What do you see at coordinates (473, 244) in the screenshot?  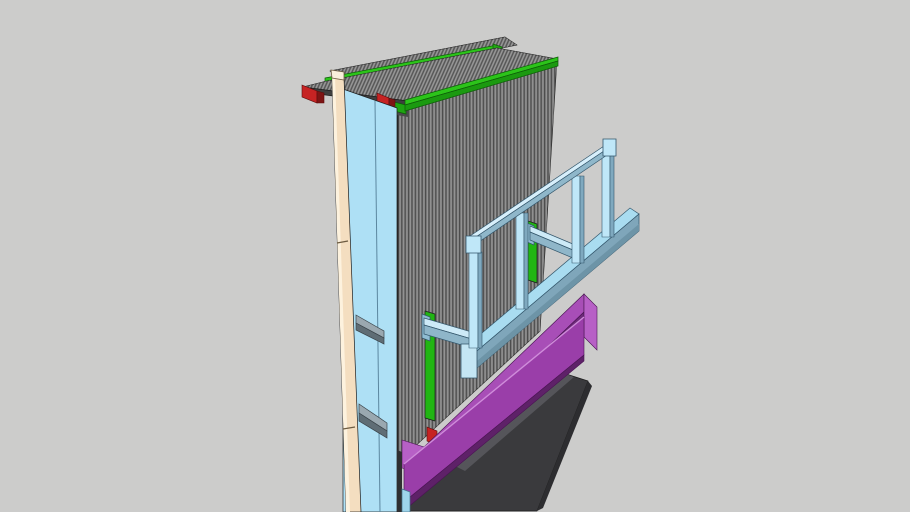 I see `top-rail-left-cap` at bounding box center [473, 244].